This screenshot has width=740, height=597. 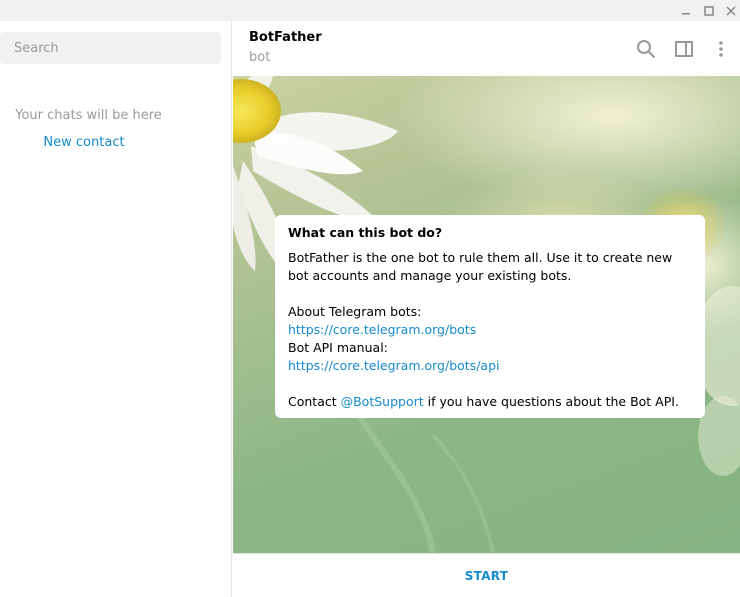 I want to click on minimize-icon, so click(x=686, y=13).